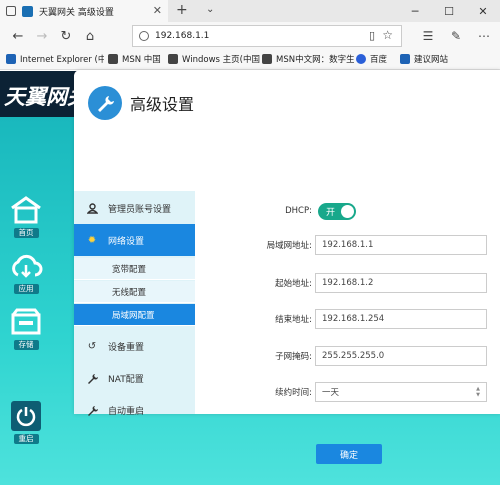 This screenshot has width=500, height=485. I want to click on maximize-icon: ☐, so click(449, 11).